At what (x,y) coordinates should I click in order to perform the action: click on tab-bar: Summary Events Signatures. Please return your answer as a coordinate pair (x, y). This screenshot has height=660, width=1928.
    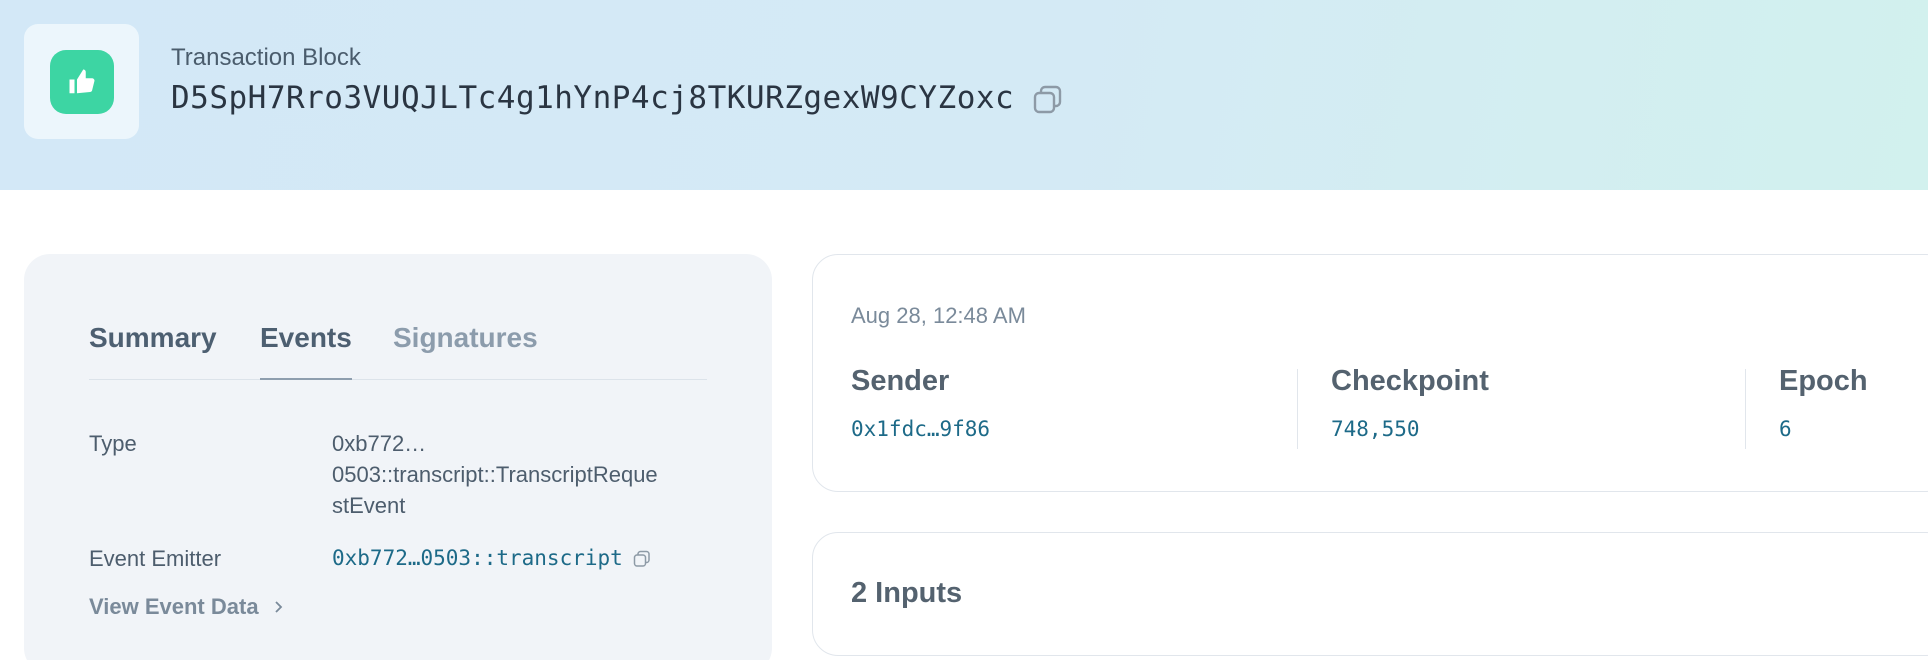
    Looking at the image, I should click on (398, 348).